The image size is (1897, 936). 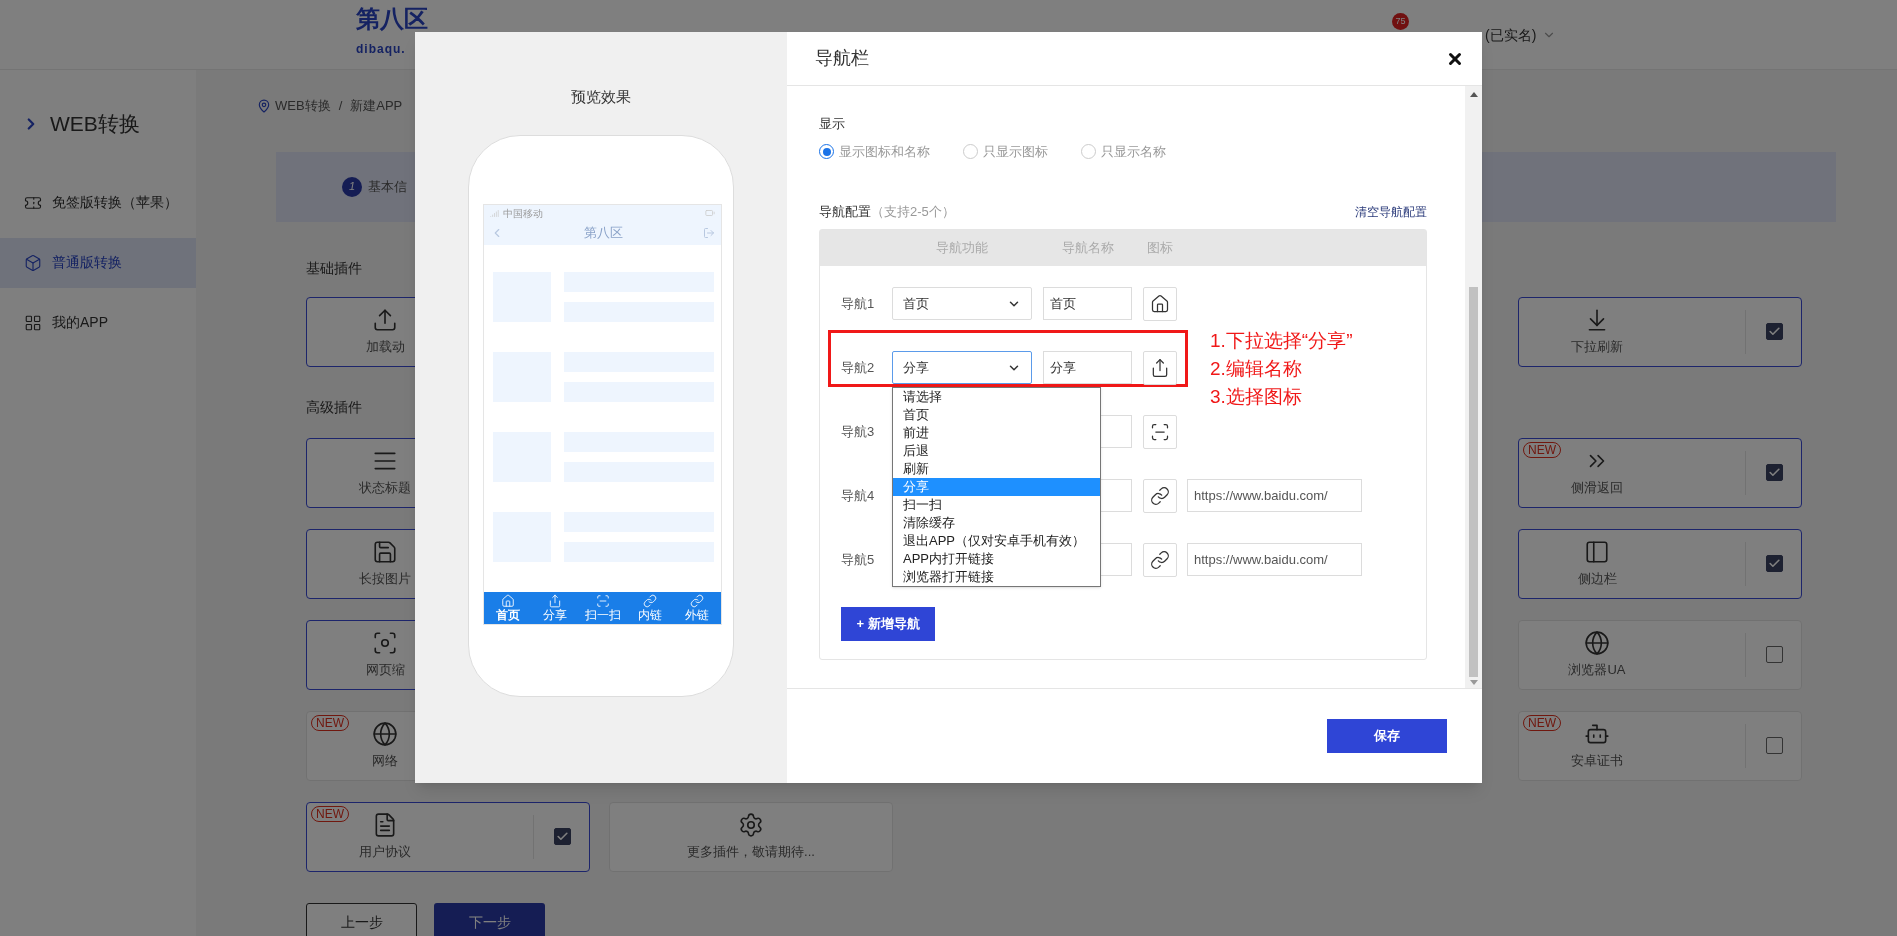 What do you see at coordinates (396, 19) in the screenshot?
I see `logo: 第八区` at bounding box center [396, 19].